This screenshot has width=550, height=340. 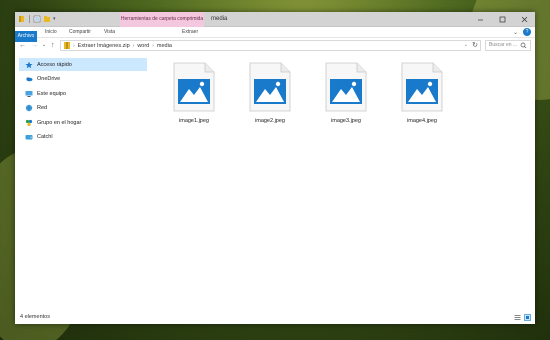 I want to click on recent-locations-chevron-icon: ⌄, so click(x=44, y=45).